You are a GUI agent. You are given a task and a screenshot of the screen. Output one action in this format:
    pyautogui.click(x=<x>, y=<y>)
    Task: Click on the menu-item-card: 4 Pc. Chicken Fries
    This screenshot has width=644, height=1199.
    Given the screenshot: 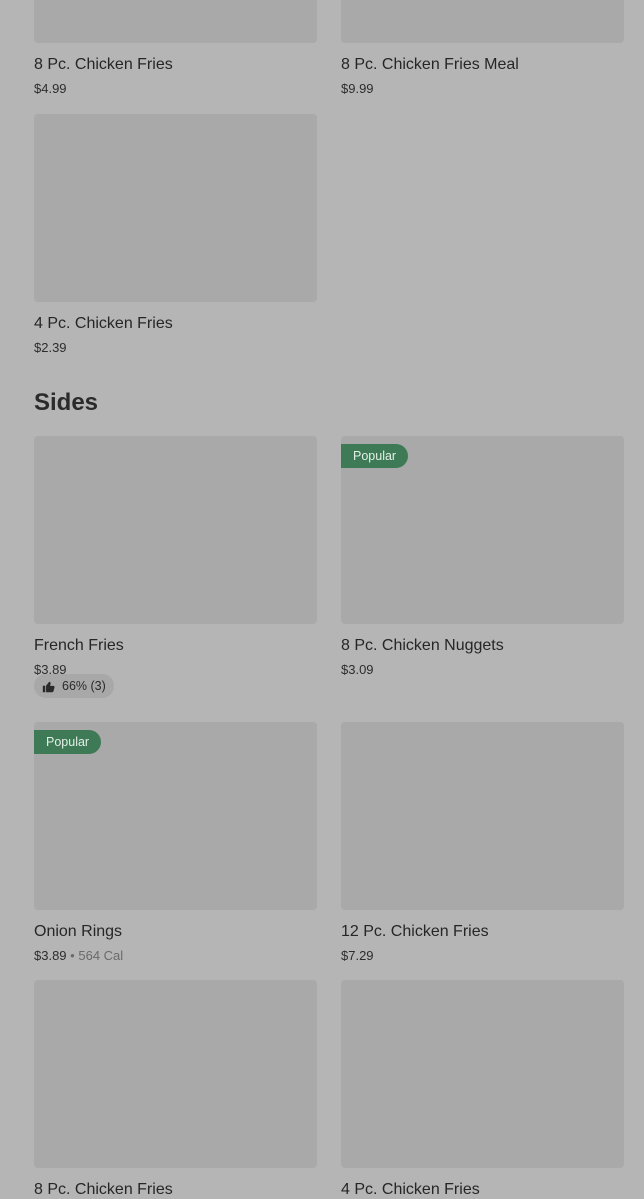 What is the action you would take?
    pyautogui.click(x=482, y=1089)
    